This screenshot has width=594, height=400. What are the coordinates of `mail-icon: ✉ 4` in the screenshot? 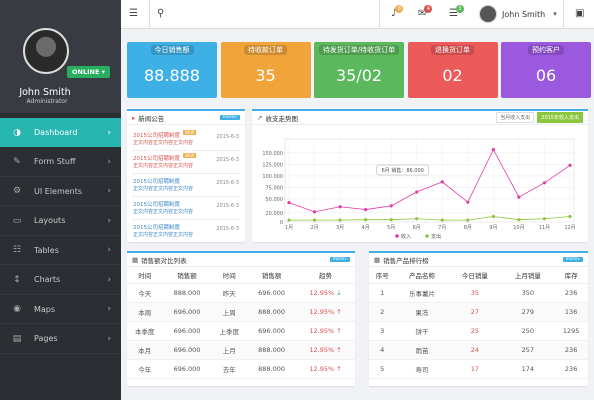 It's located at (425, 12).